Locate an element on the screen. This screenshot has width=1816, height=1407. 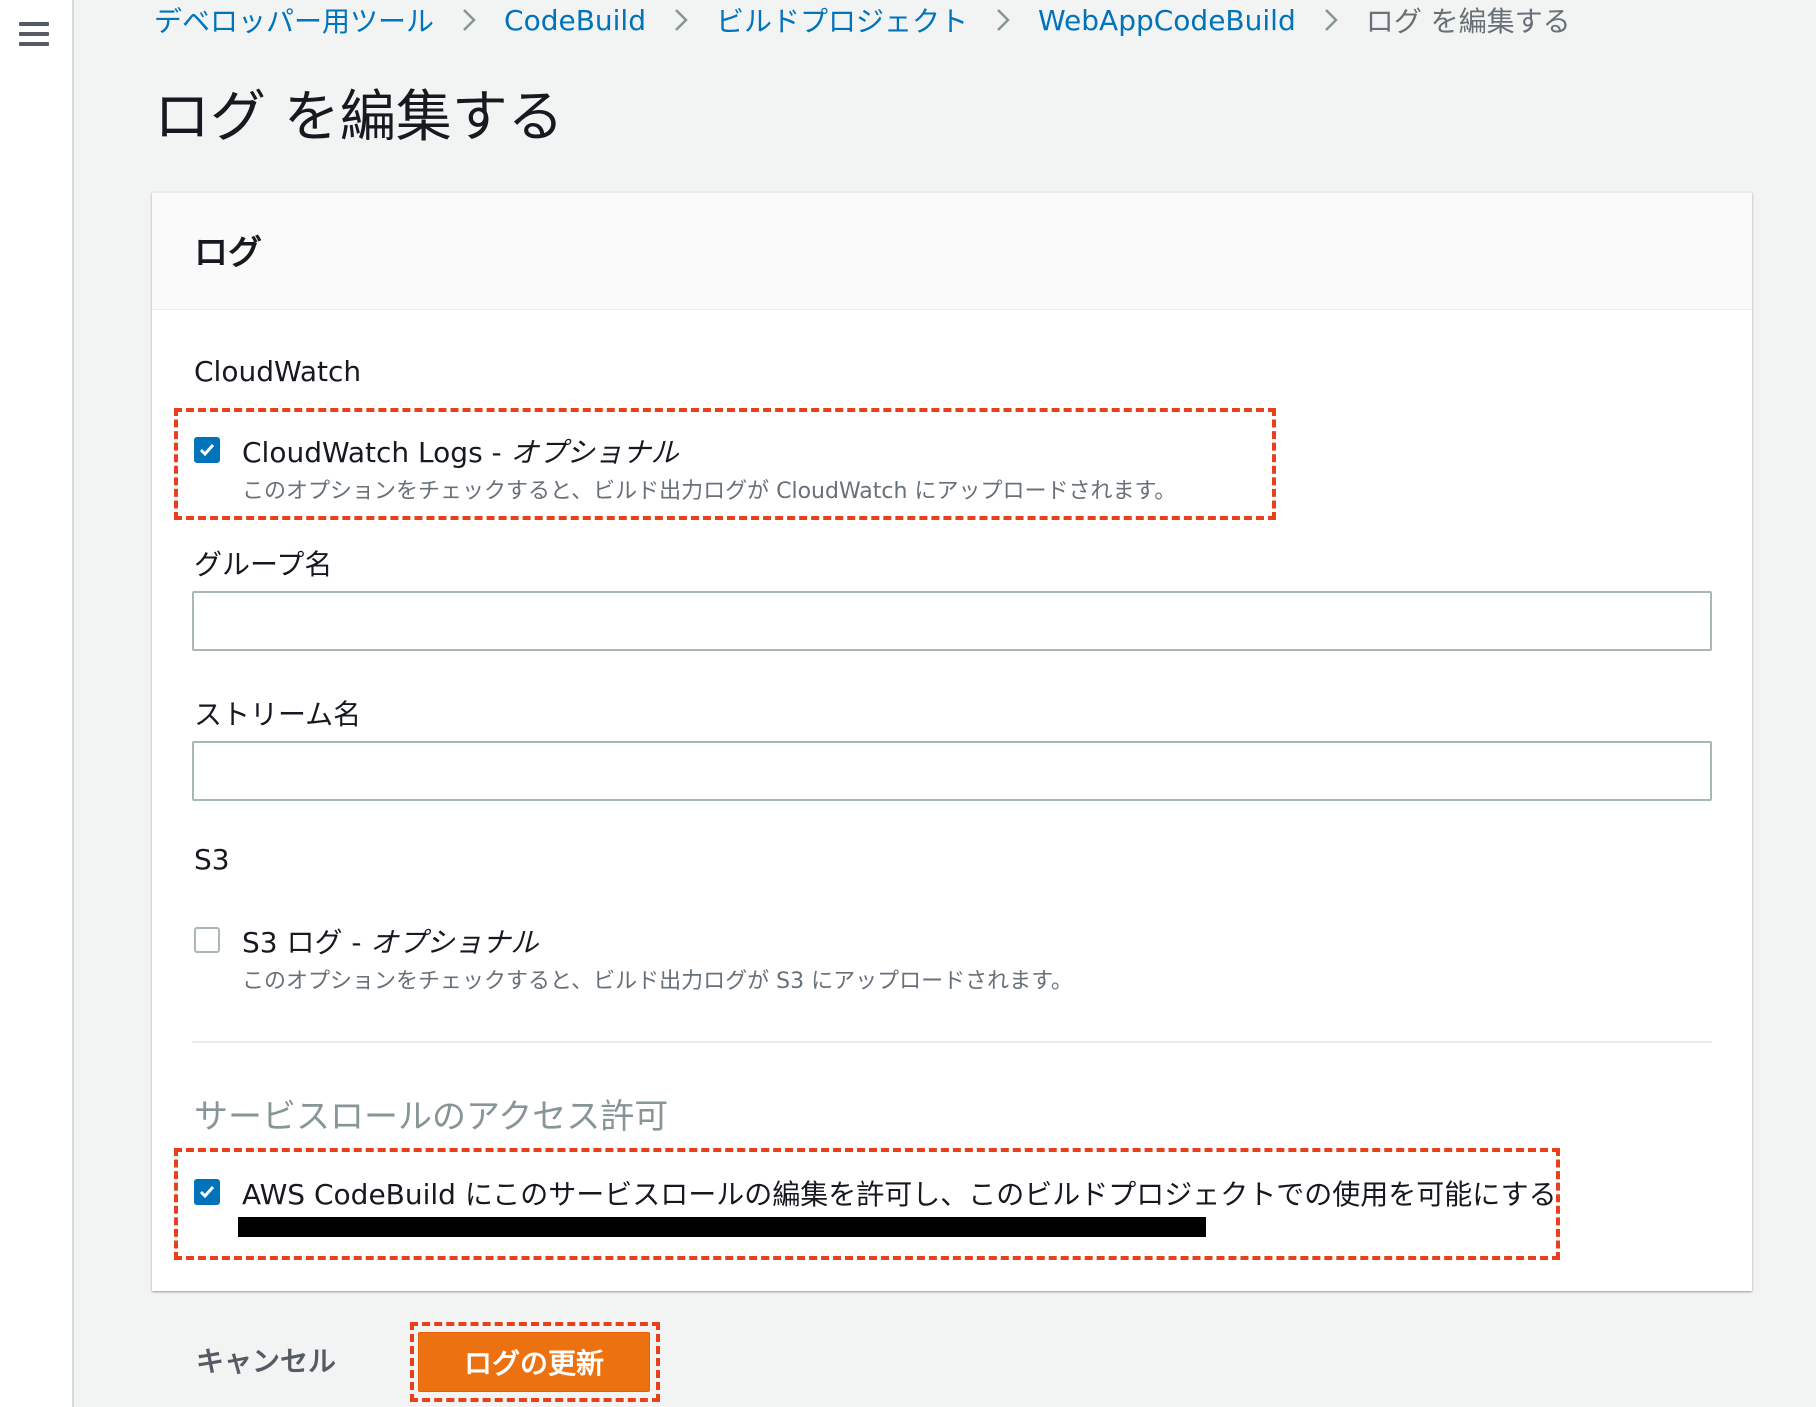
s3-logs-checkbox is located at coordinates (207, 940).